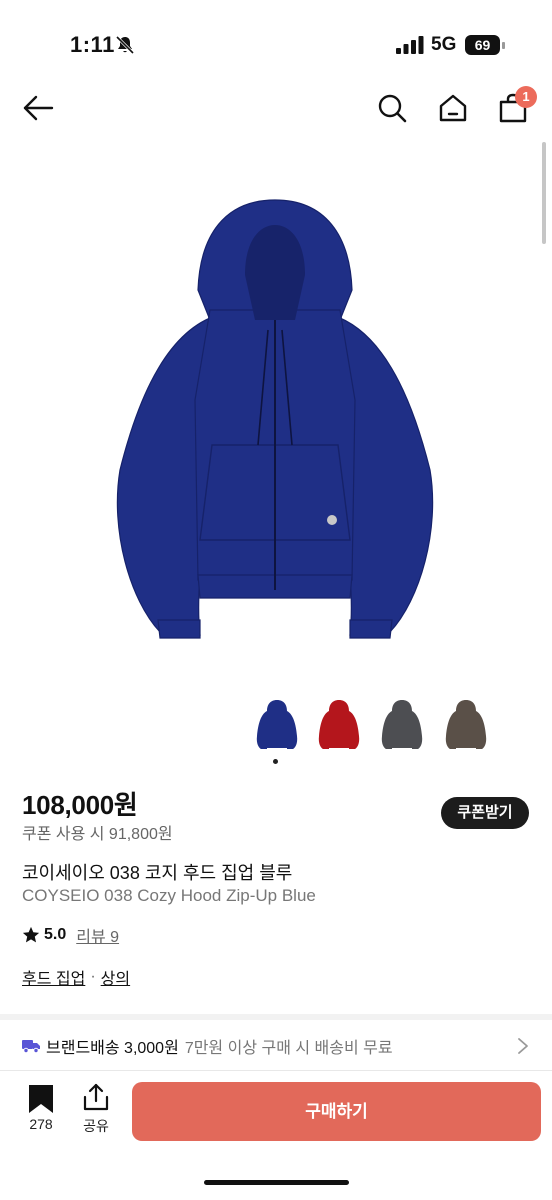  Describe the element at coordinates (339, 724) in the screenshot. I see `variant-thumb-red` at that location.